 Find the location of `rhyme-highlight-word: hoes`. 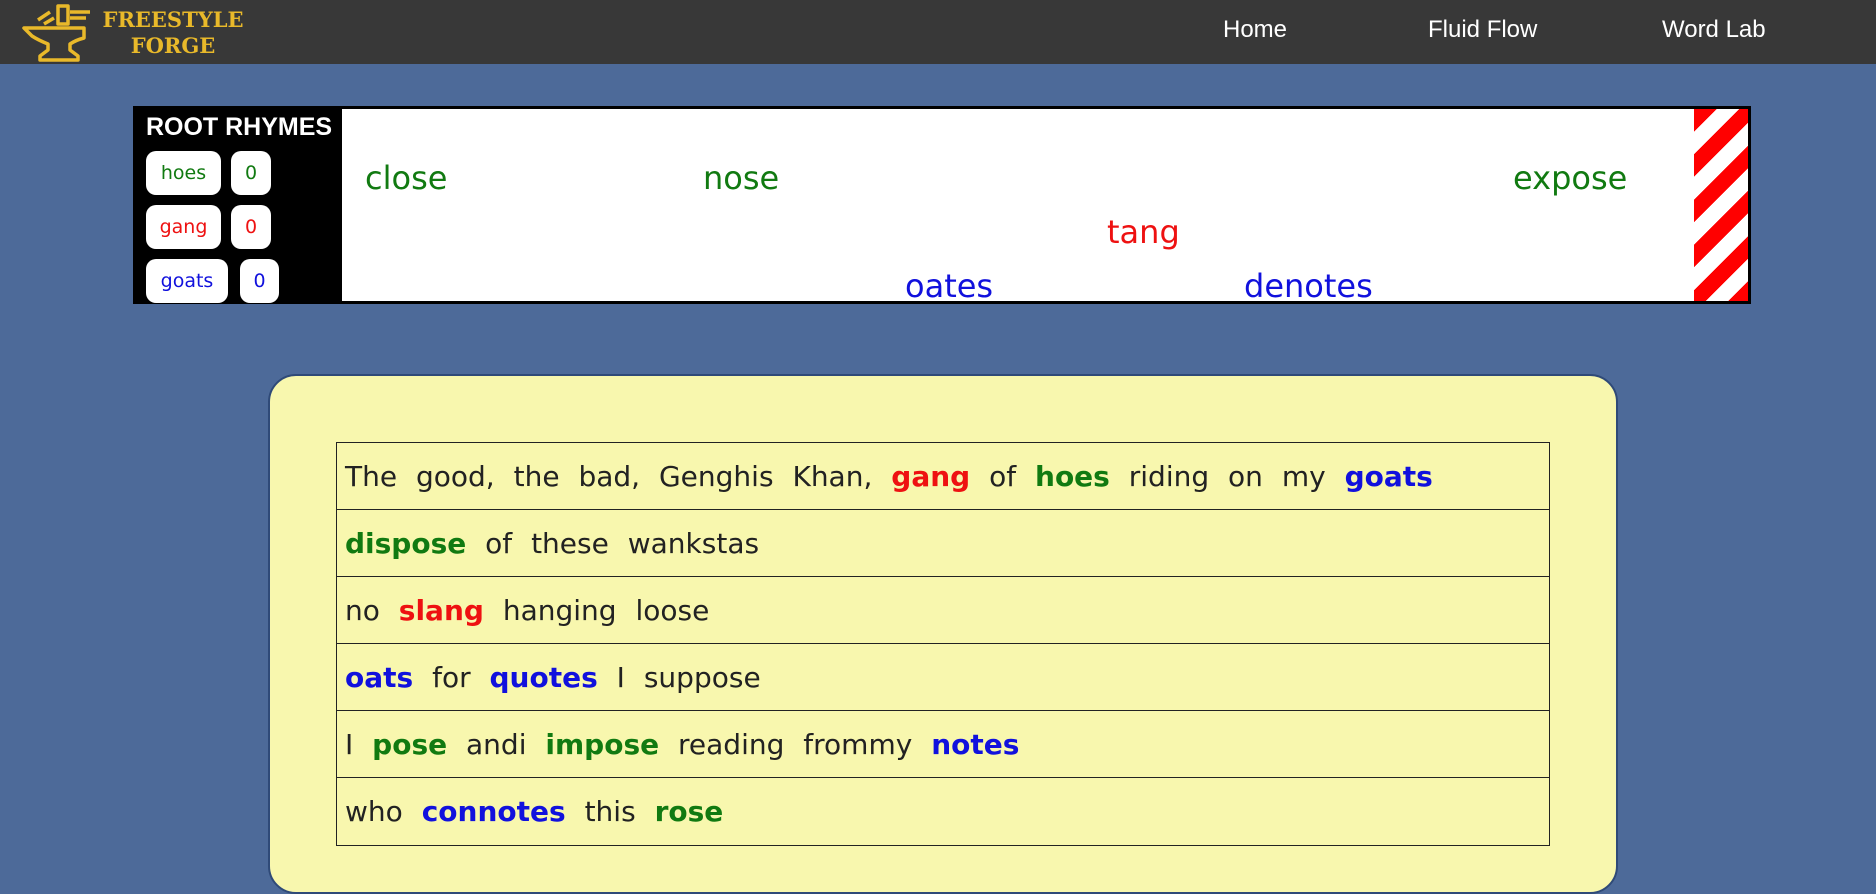

rhyme-highlight-word: hoes is located at coordinates (1072, 476).